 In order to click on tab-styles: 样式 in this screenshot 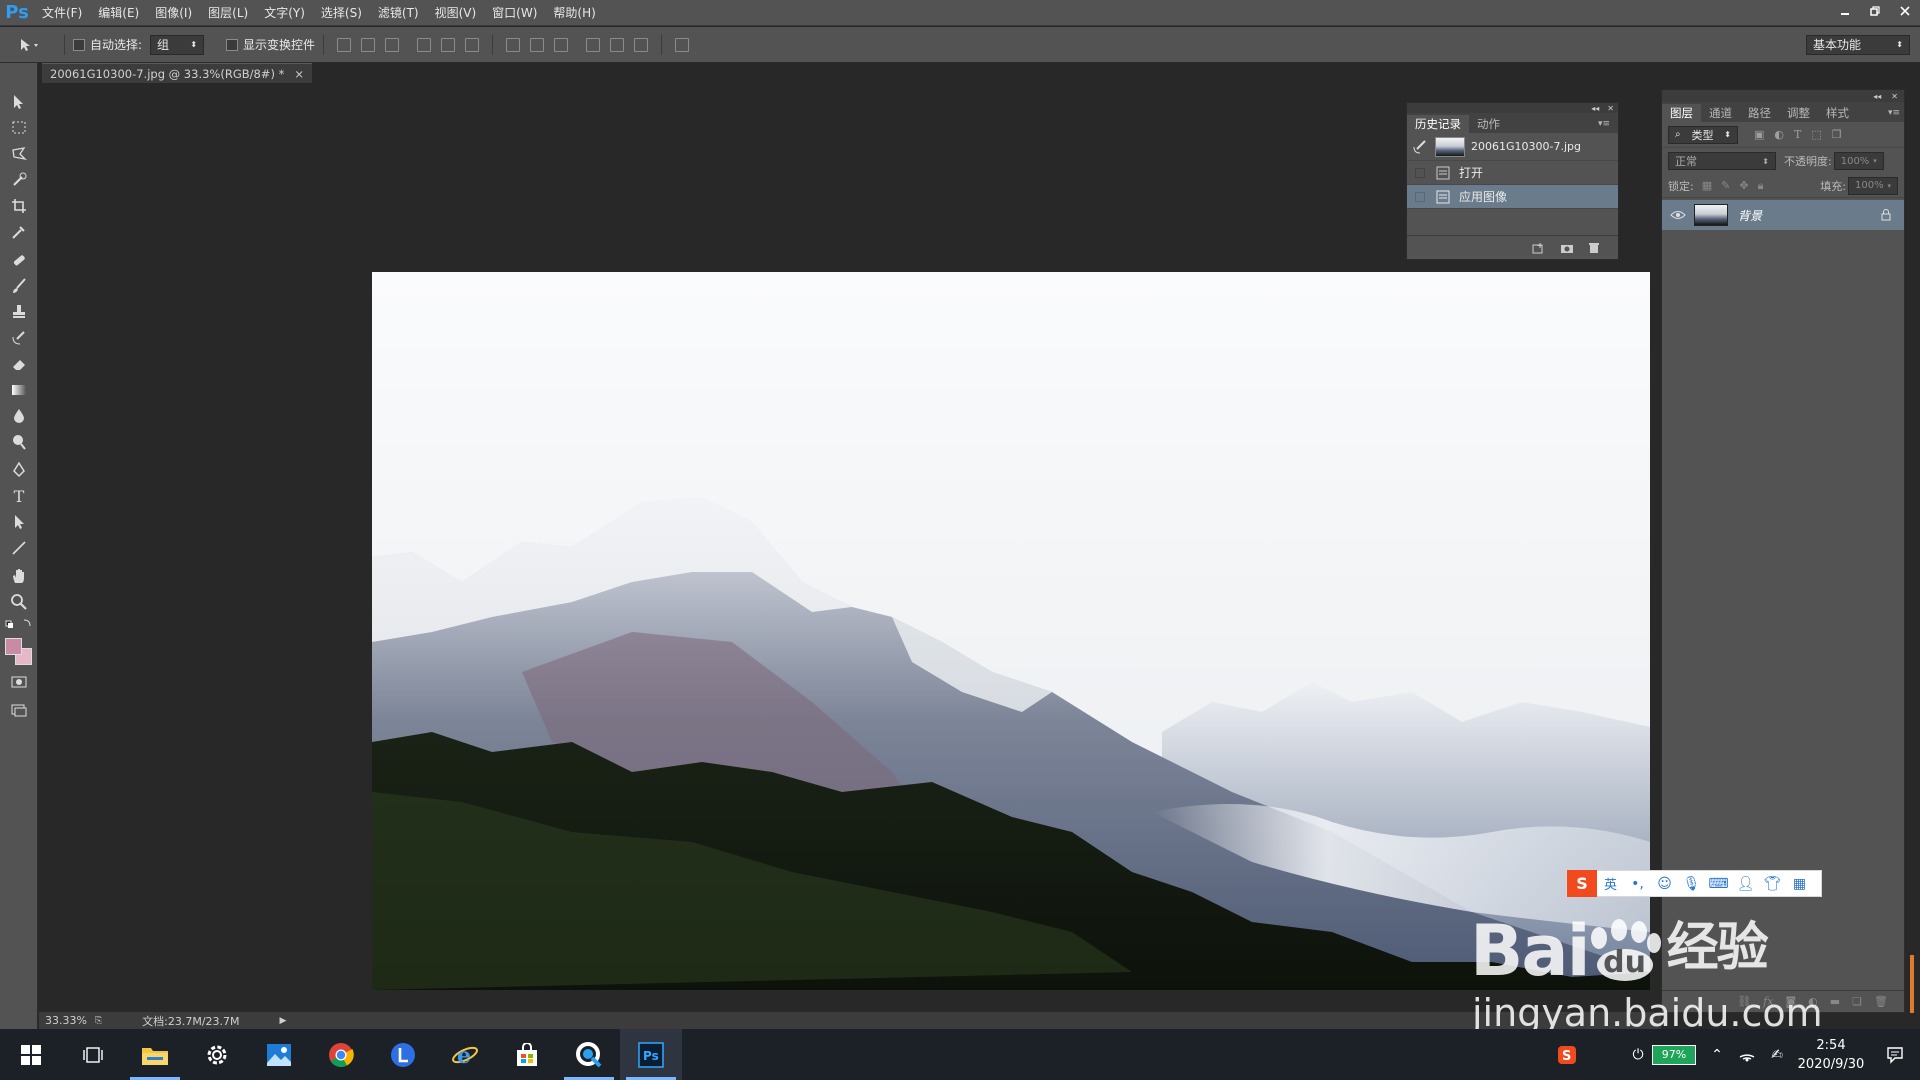, I will do `click(1837, 113)`.